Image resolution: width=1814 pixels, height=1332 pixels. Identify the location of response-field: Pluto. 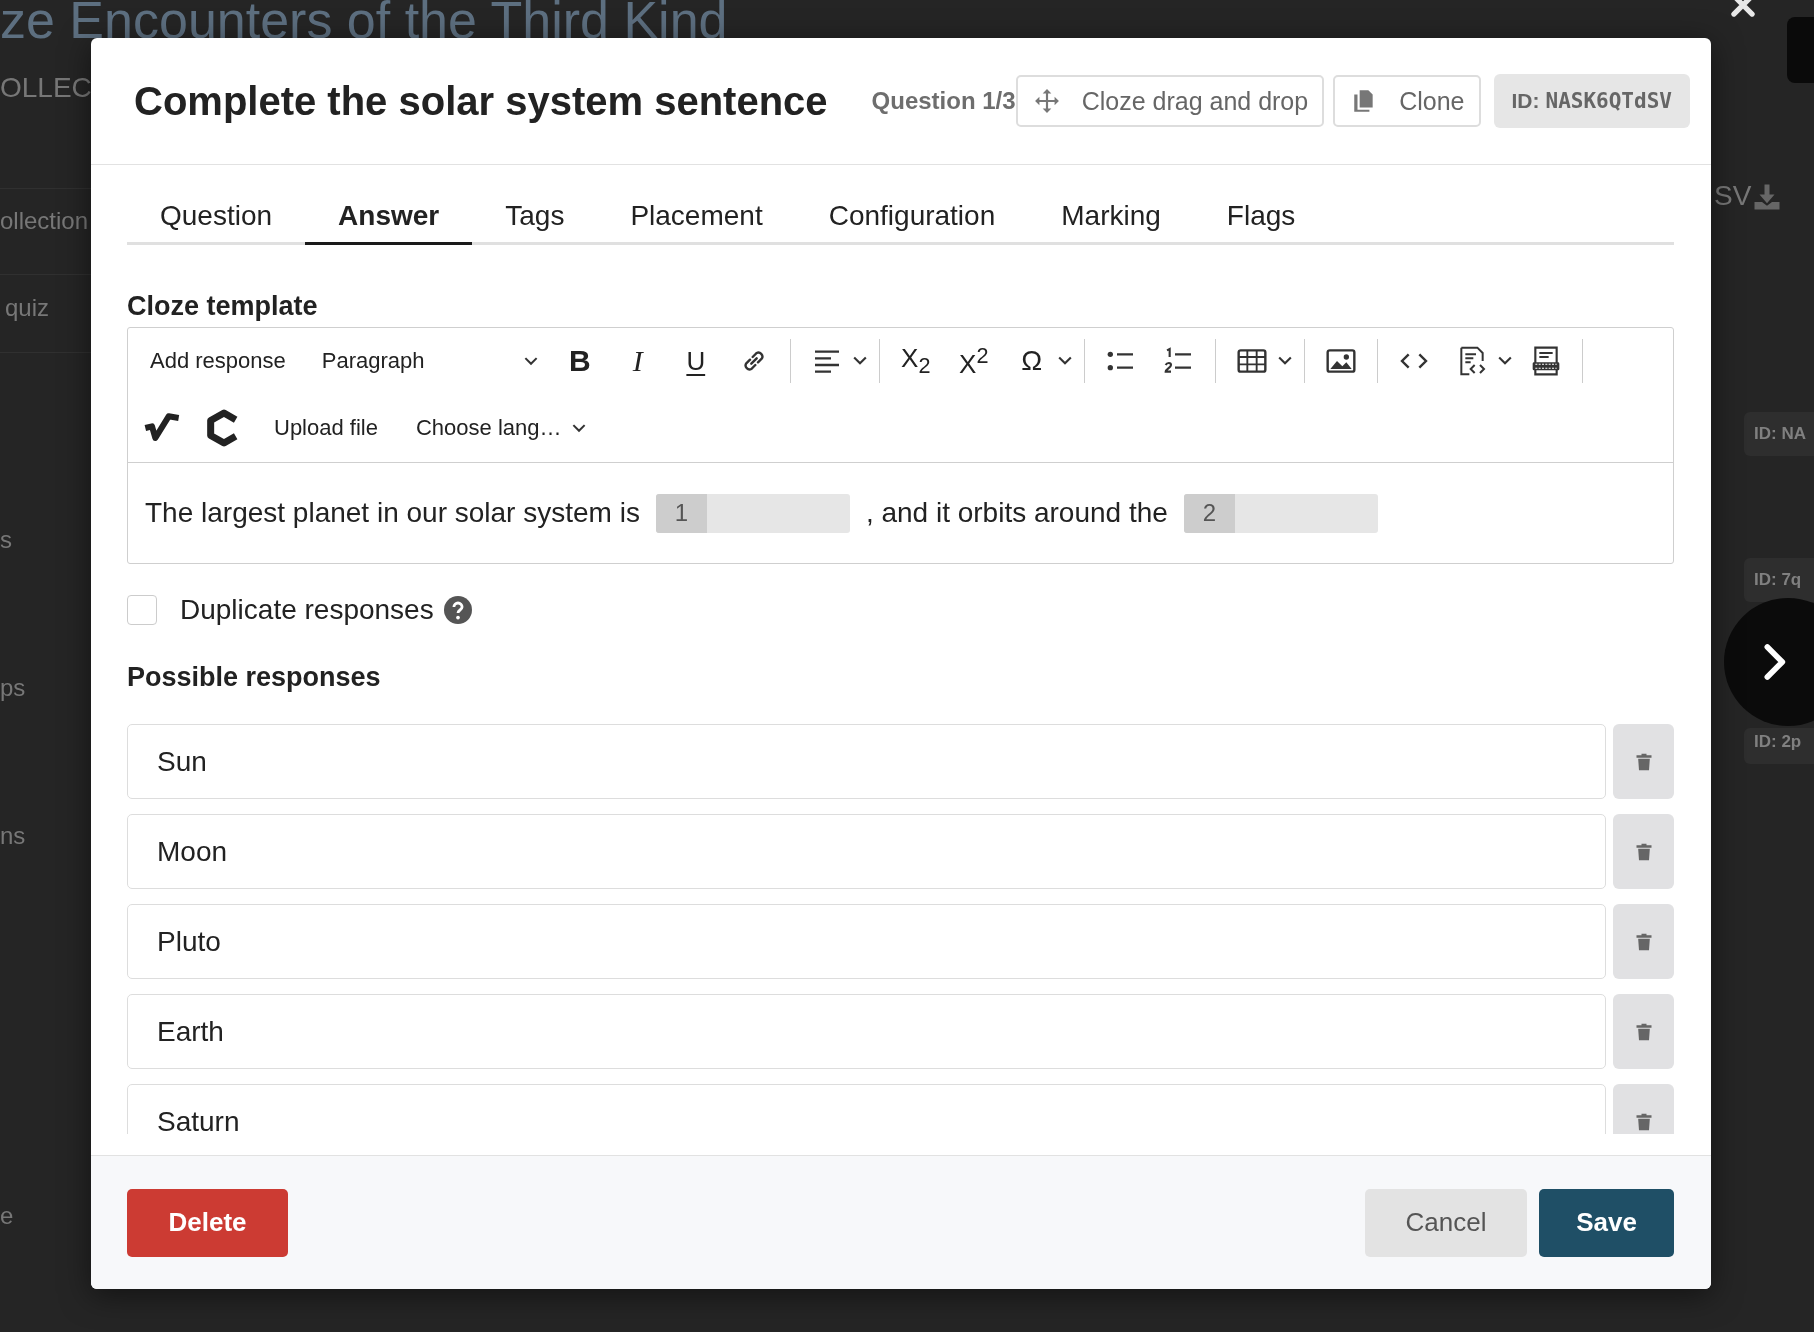
(866, 941).